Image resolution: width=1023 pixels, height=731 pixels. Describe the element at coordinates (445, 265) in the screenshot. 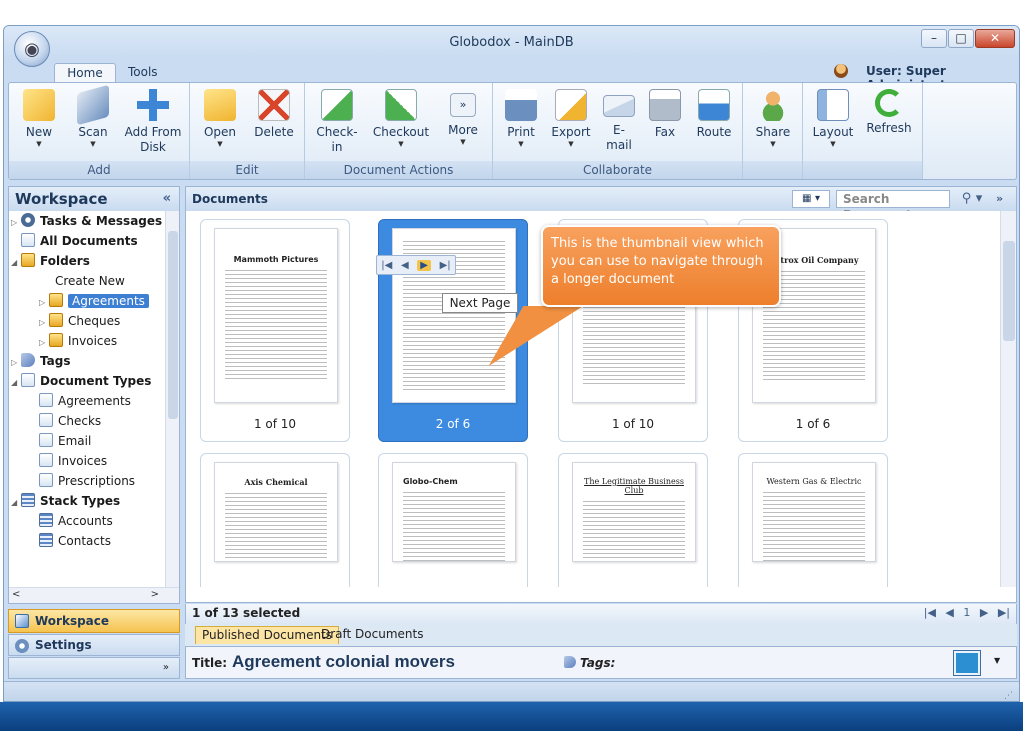

I see `last-page-icon: ▶|` at that location.